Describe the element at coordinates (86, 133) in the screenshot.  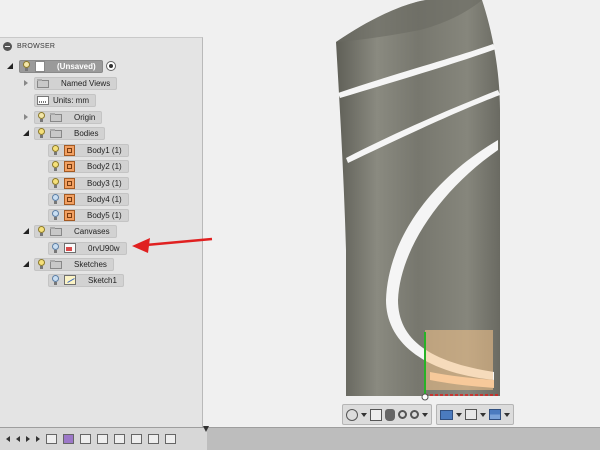
I see `tree-item-label: Bodies` at that location.